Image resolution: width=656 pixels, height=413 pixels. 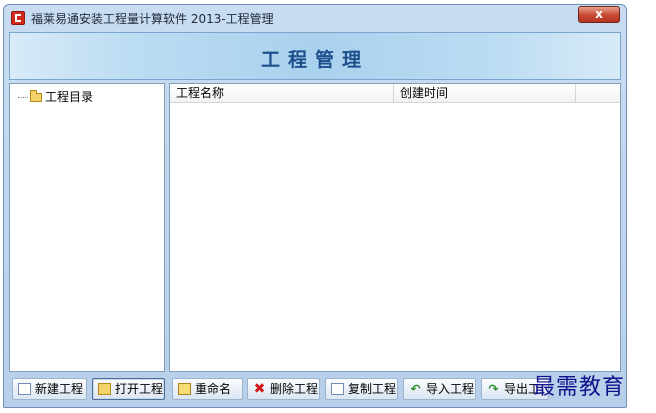 I want to click on rename-button: 重命名, so click(x=207, y=389).